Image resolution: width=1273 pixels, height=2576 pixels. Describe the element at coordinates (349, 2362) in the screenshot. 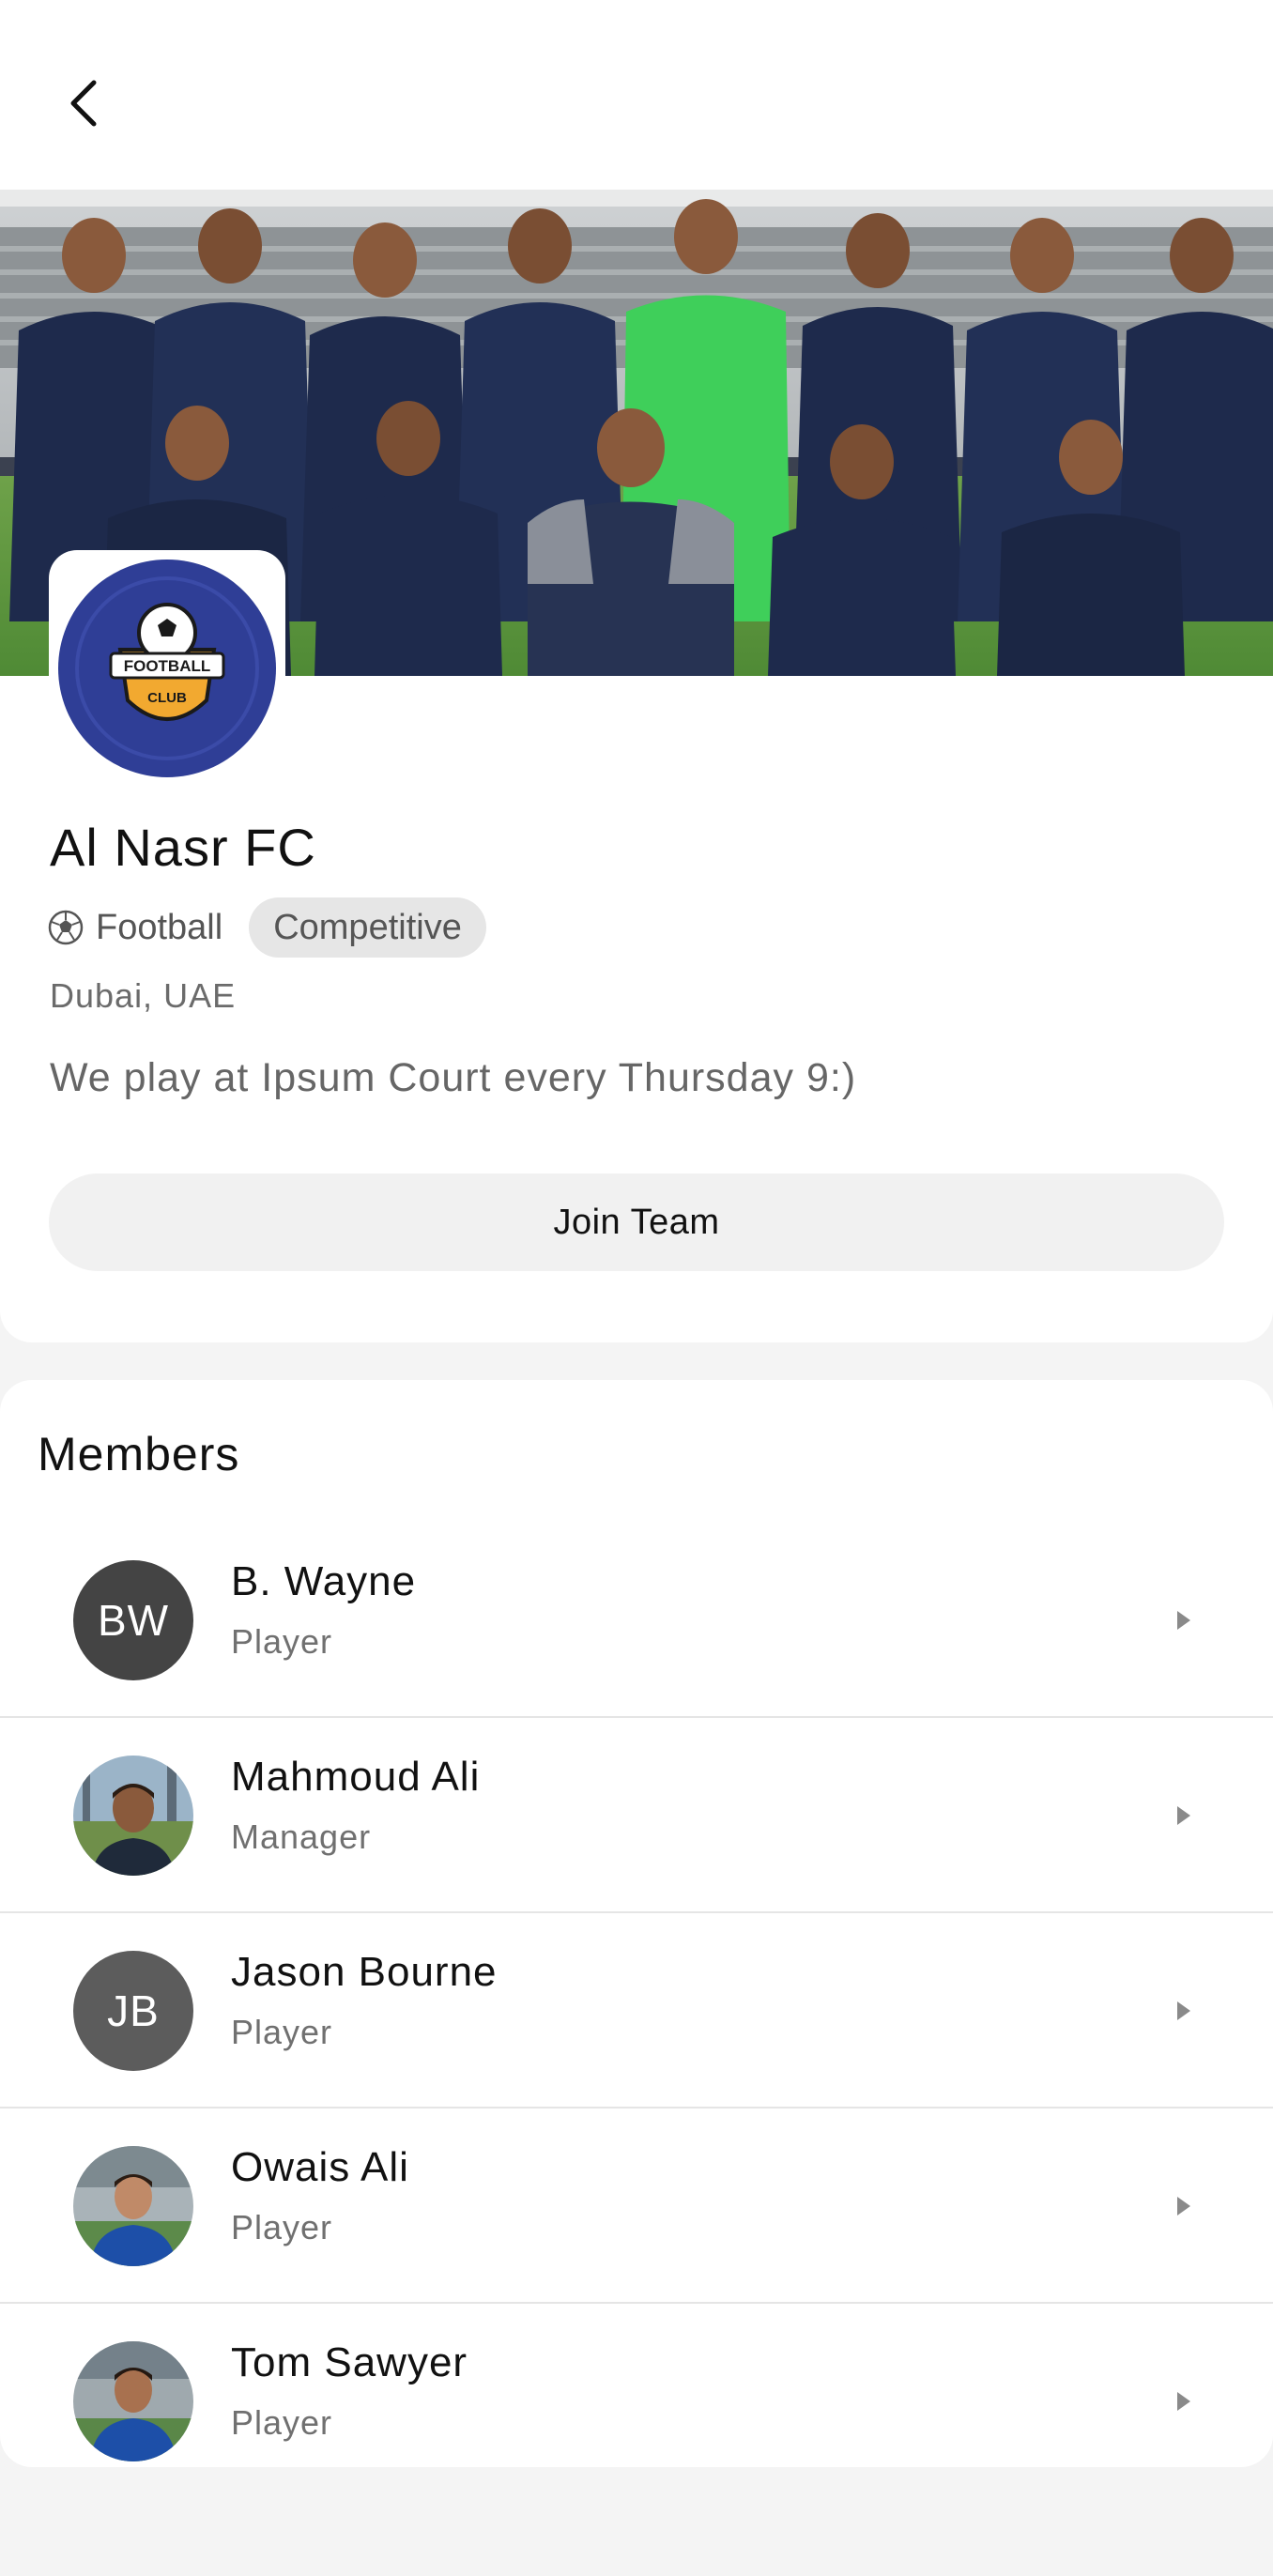

I see `member-name: Tom Sawyer` at that location.